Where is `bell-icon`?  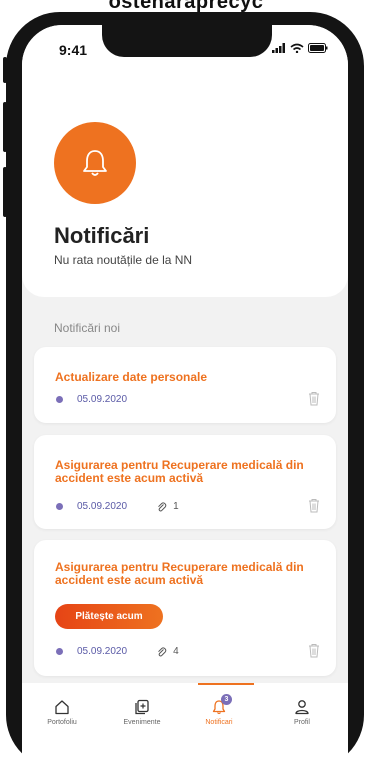
bell-icon is located at coordinates (95, 163).